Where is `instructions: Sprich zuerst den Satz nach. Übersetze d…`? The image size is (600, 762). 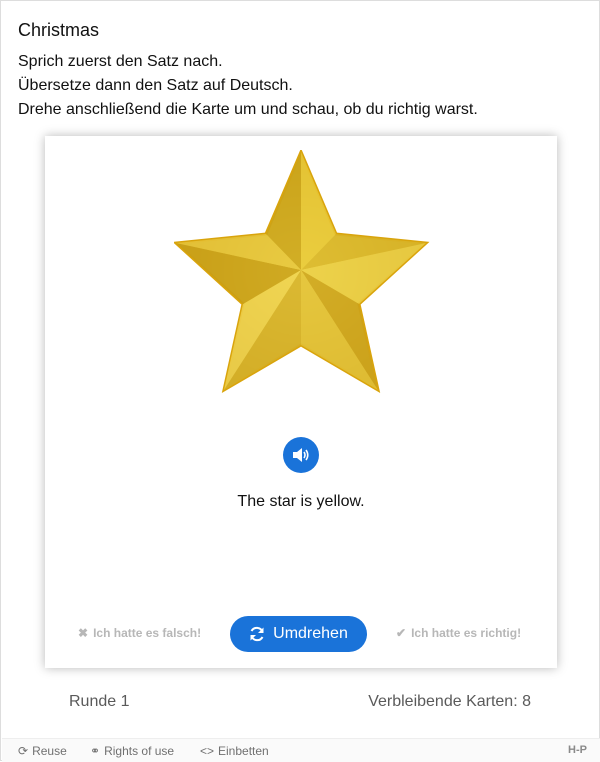 instructions: Sprich zuerst den Satz nach. Übersetze d… is located at coordinates (248, 86).